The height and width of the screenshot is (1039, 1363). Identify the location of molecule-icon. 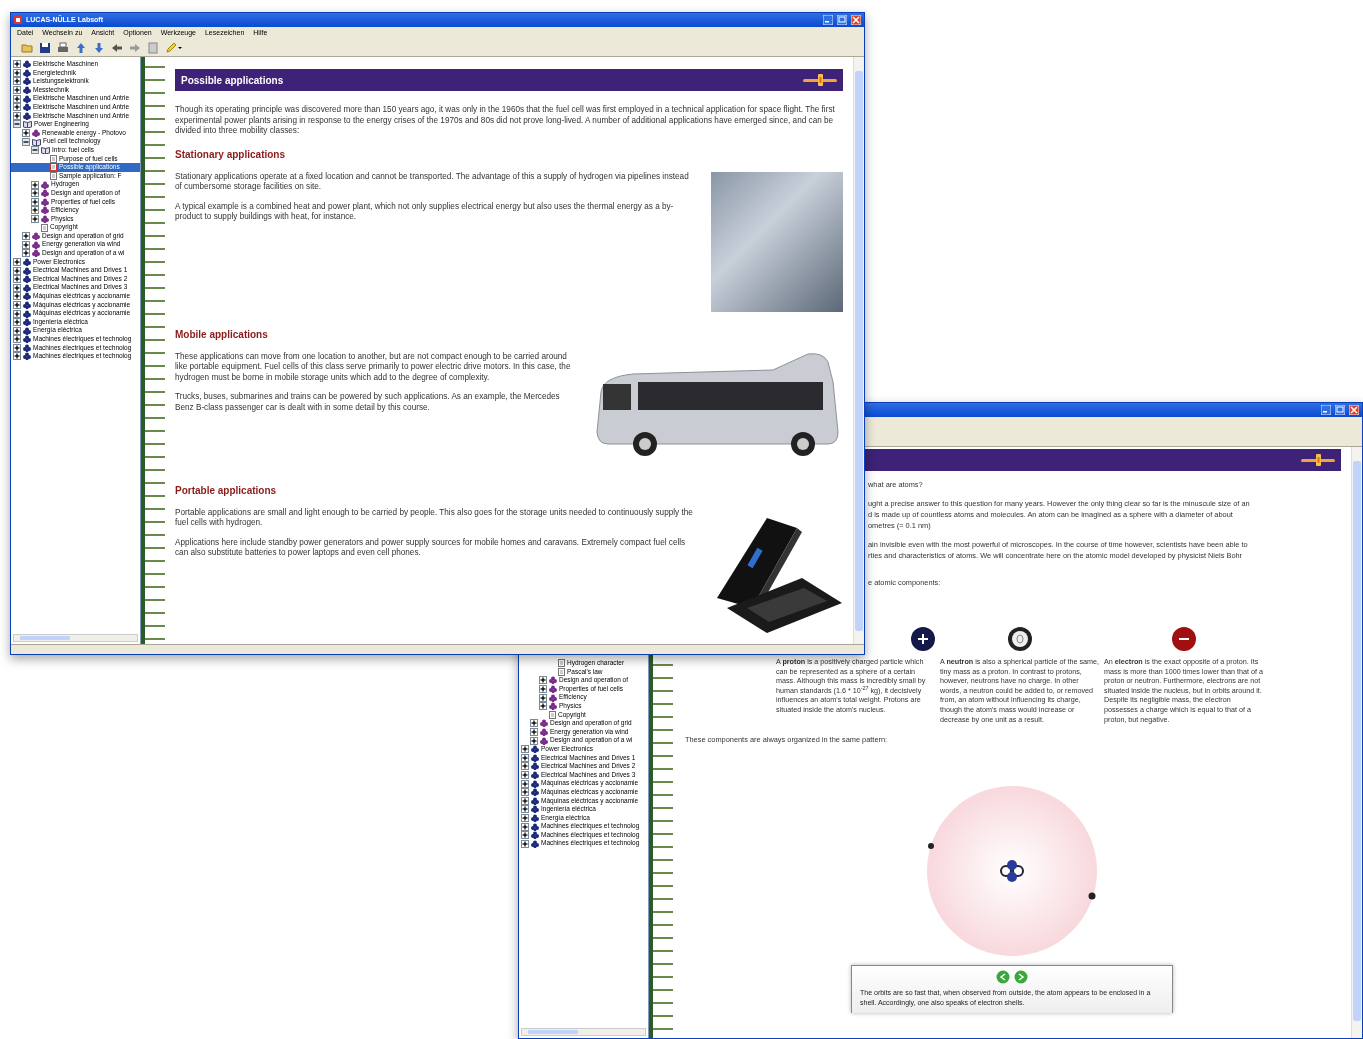
(36, 133).